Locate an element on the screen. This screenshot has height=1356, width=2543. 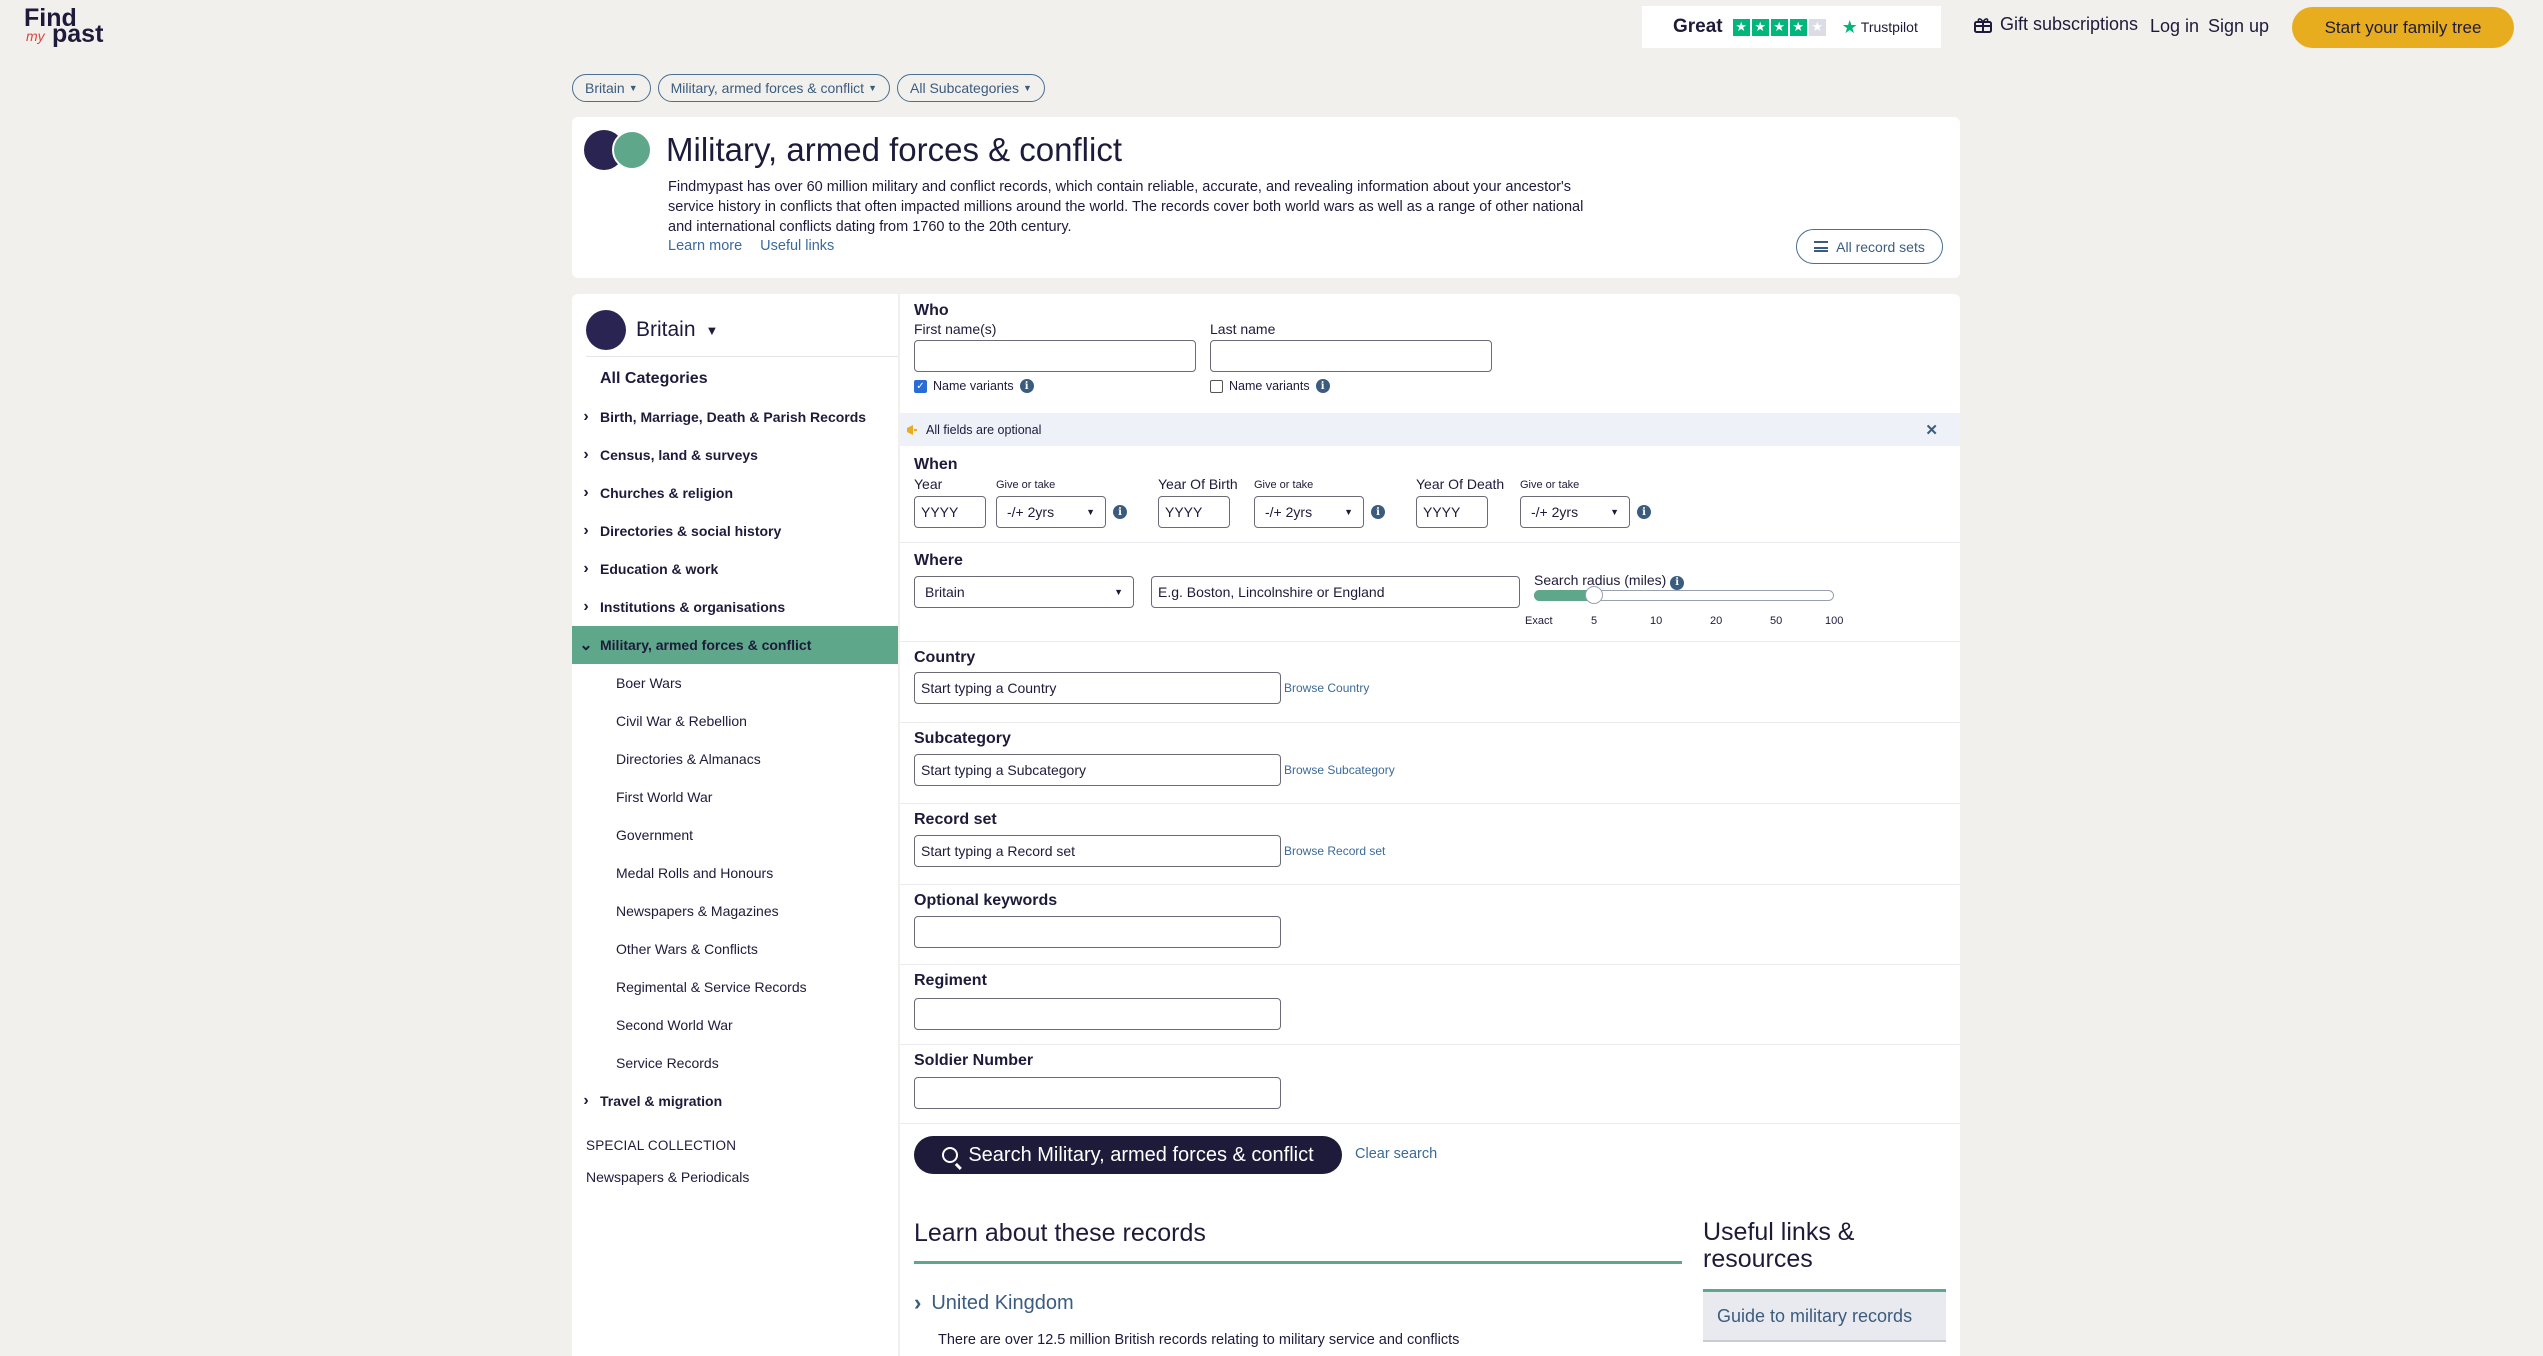
sidebar-item-churches: › Churches & religion is located at coordinates (735, 493).